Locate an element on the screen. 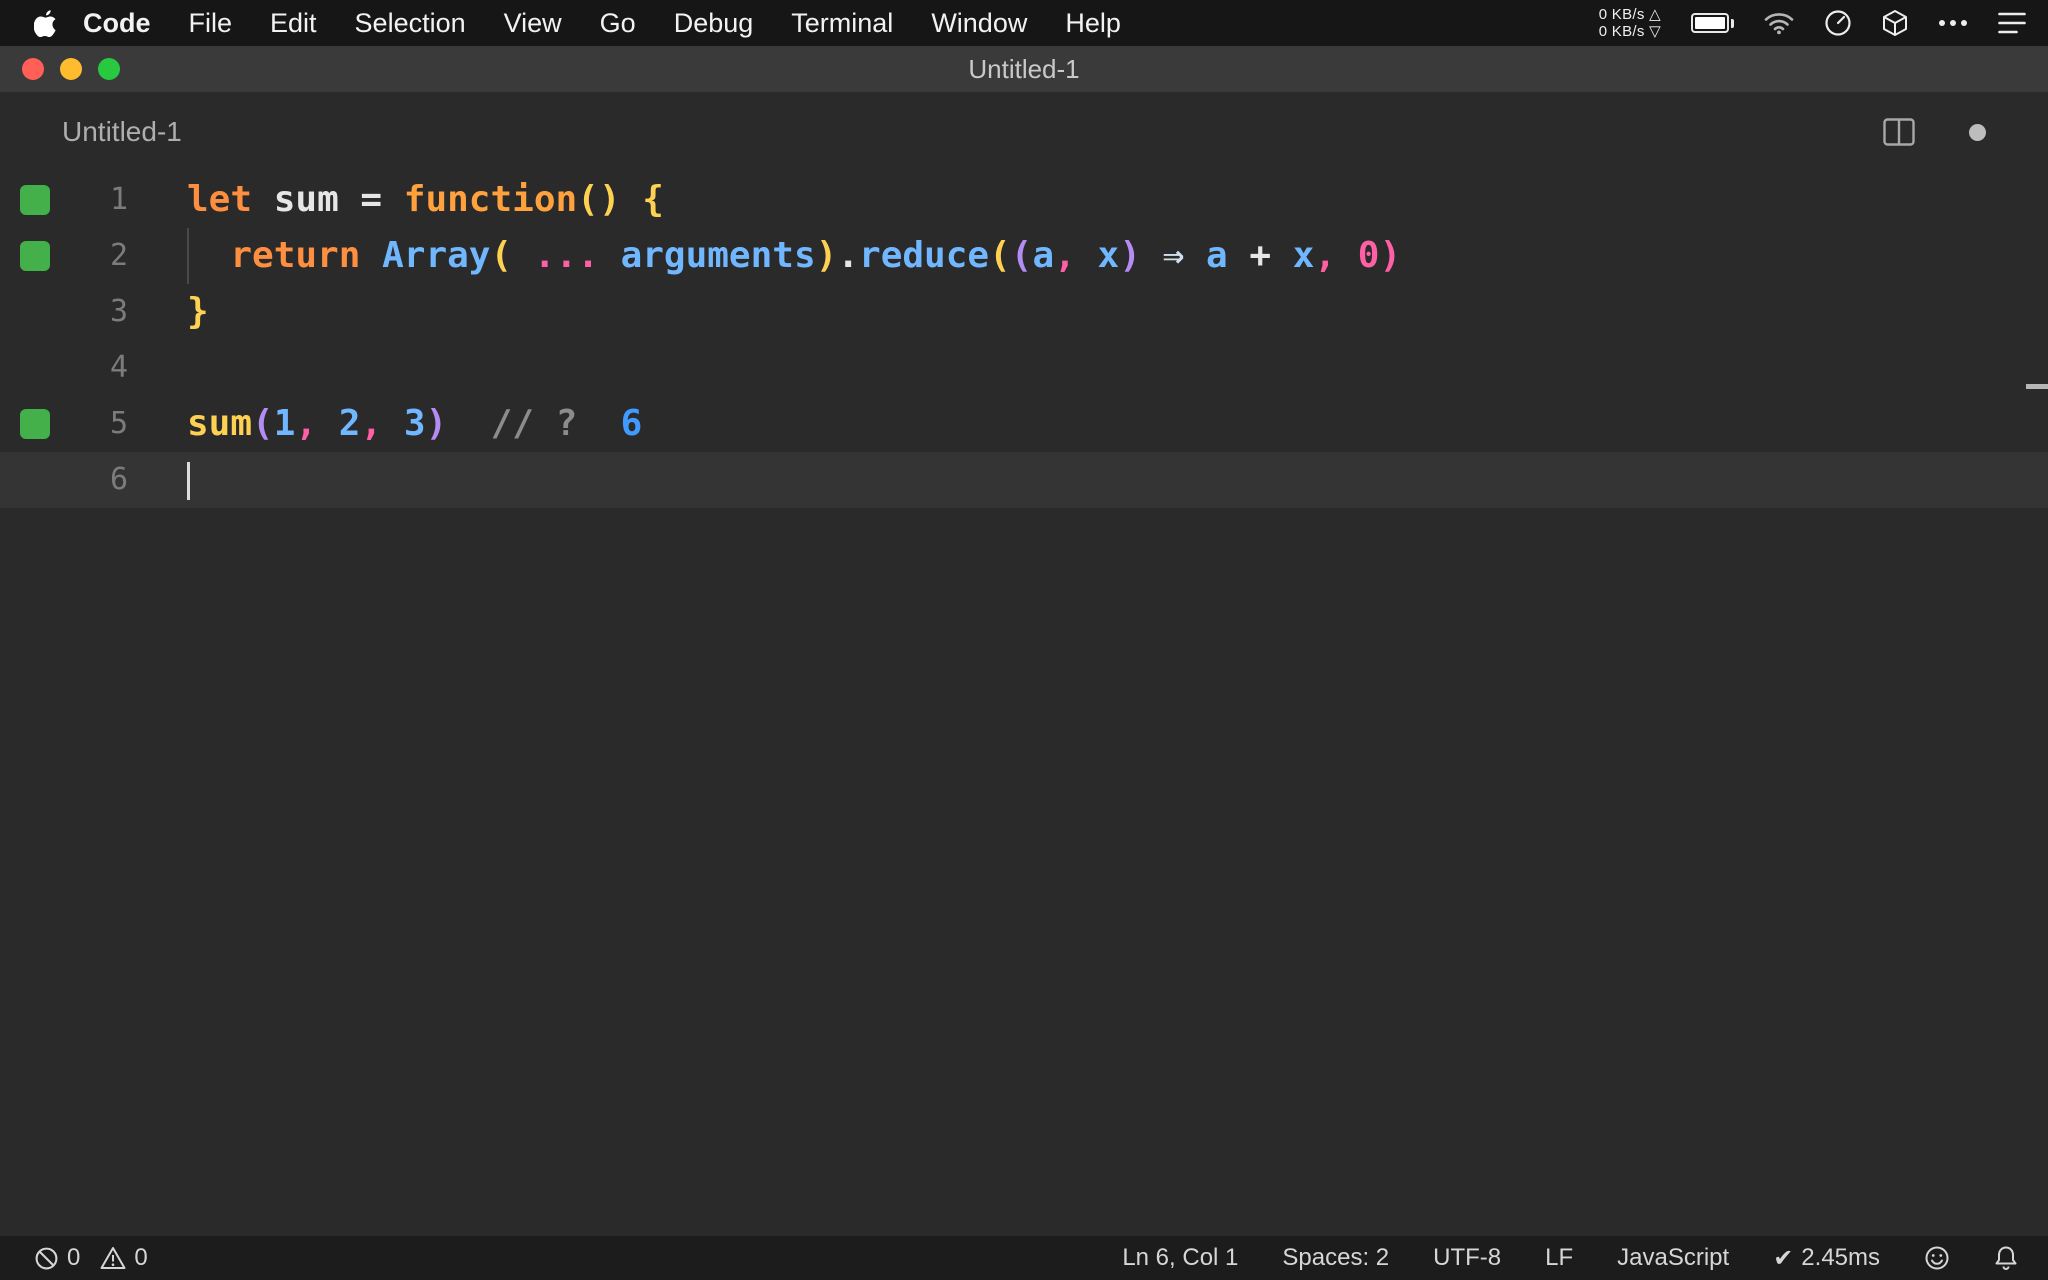 Image resolution: width=2048 pixels, height=1280 pixels. ellipsis-icon is located at coordinates (1953, 23).